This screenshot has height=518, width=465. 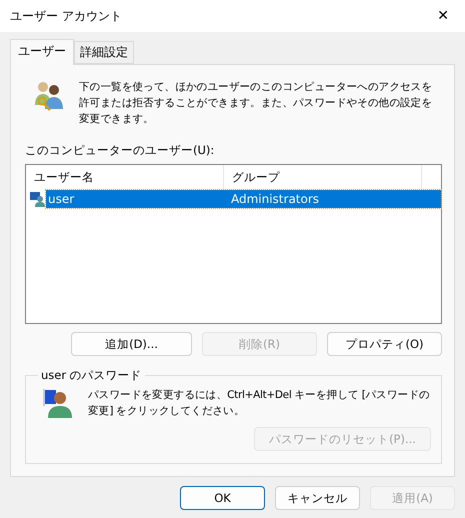 What do you see at coordinates (384, 344) in the screenshot?
I see `action-button: プロパティ(O)` at bounding box center [384, 344].